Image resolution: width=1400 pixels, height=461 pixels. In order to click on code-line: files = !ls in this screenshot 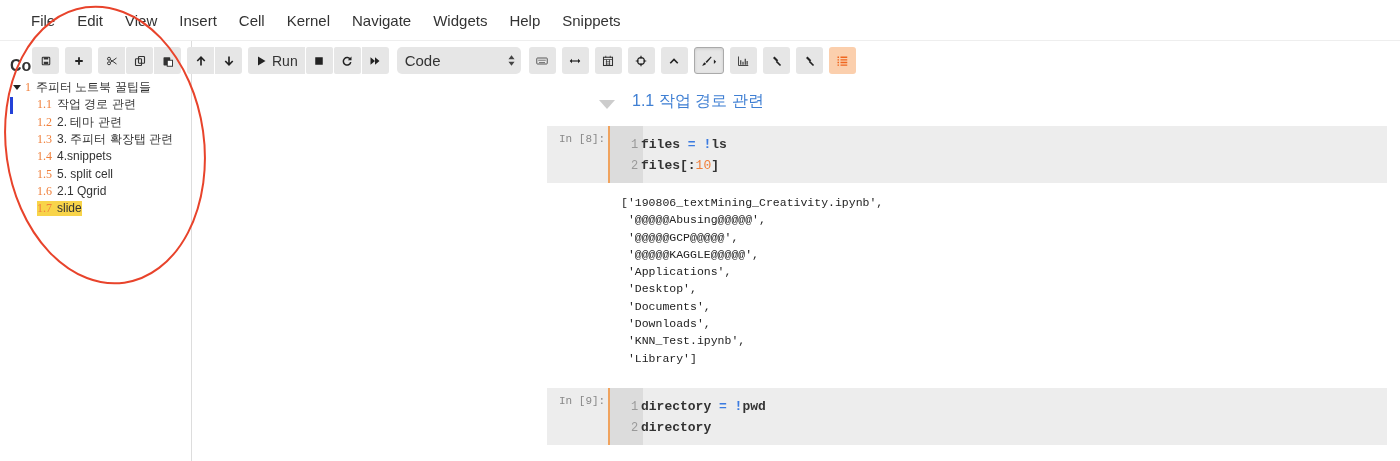, I will do `click(684, 144)`.